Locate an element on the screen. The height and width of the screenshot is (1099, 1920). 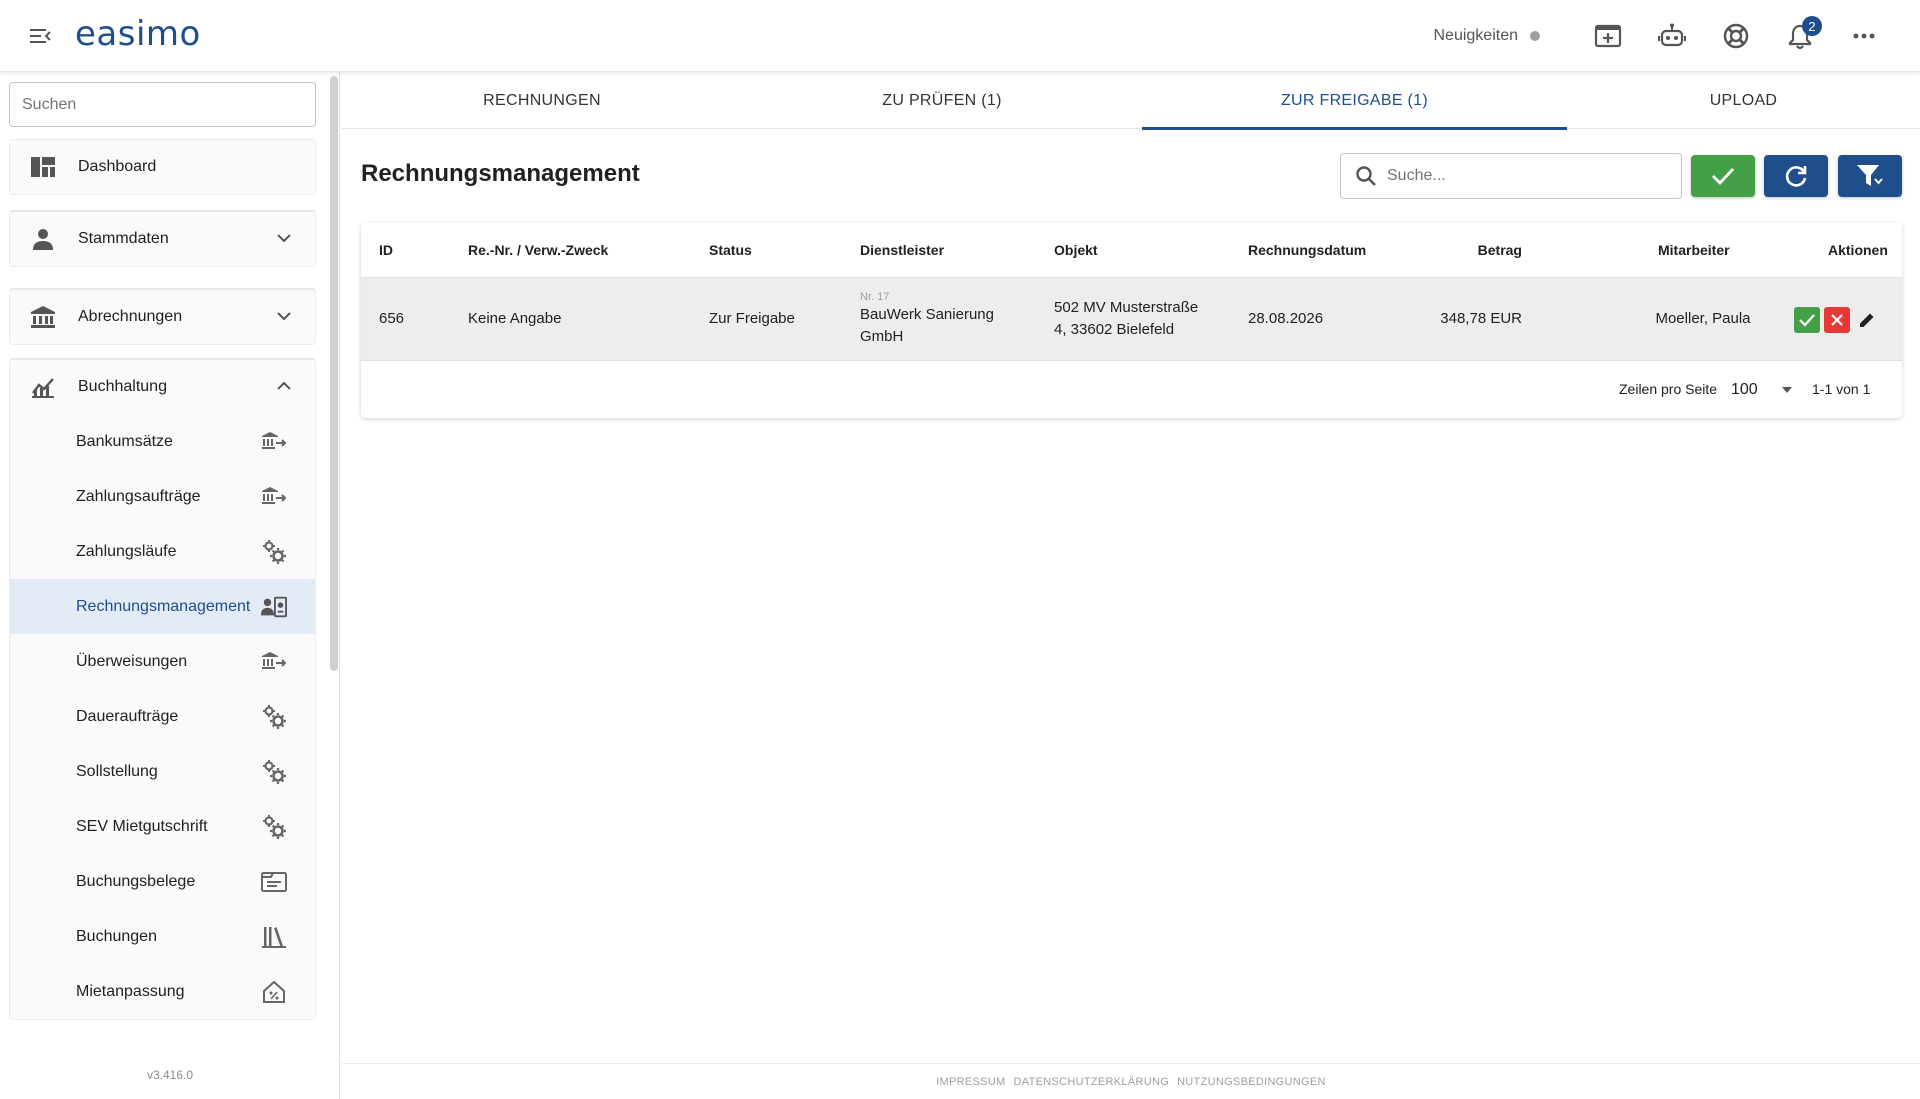
sidebar-item-label: Stammdaten is located at coordinates (123, 238).